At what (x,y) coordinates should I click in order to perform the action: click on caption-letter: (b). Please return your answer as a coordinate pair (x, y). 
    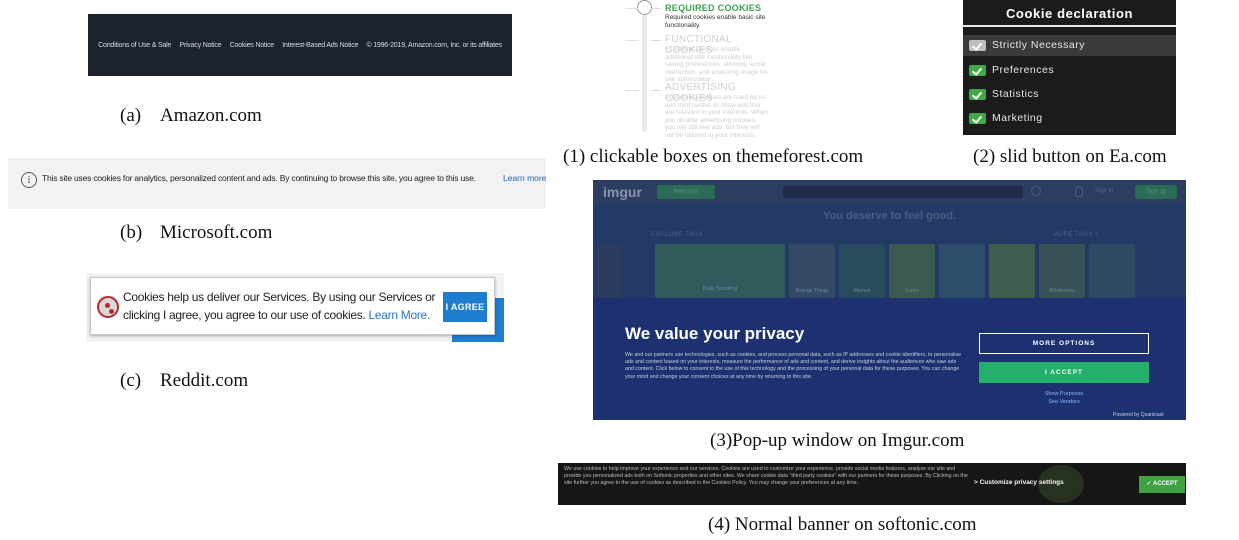
    Looking at the image, I should click on (131, 232).